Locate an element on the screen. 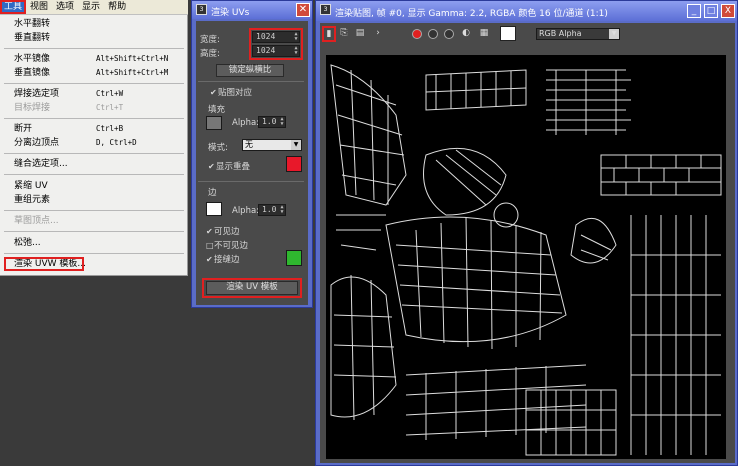  menu-item-target-weld: 目标焊接 Ctrl+T is located at coordinates (94, 108).